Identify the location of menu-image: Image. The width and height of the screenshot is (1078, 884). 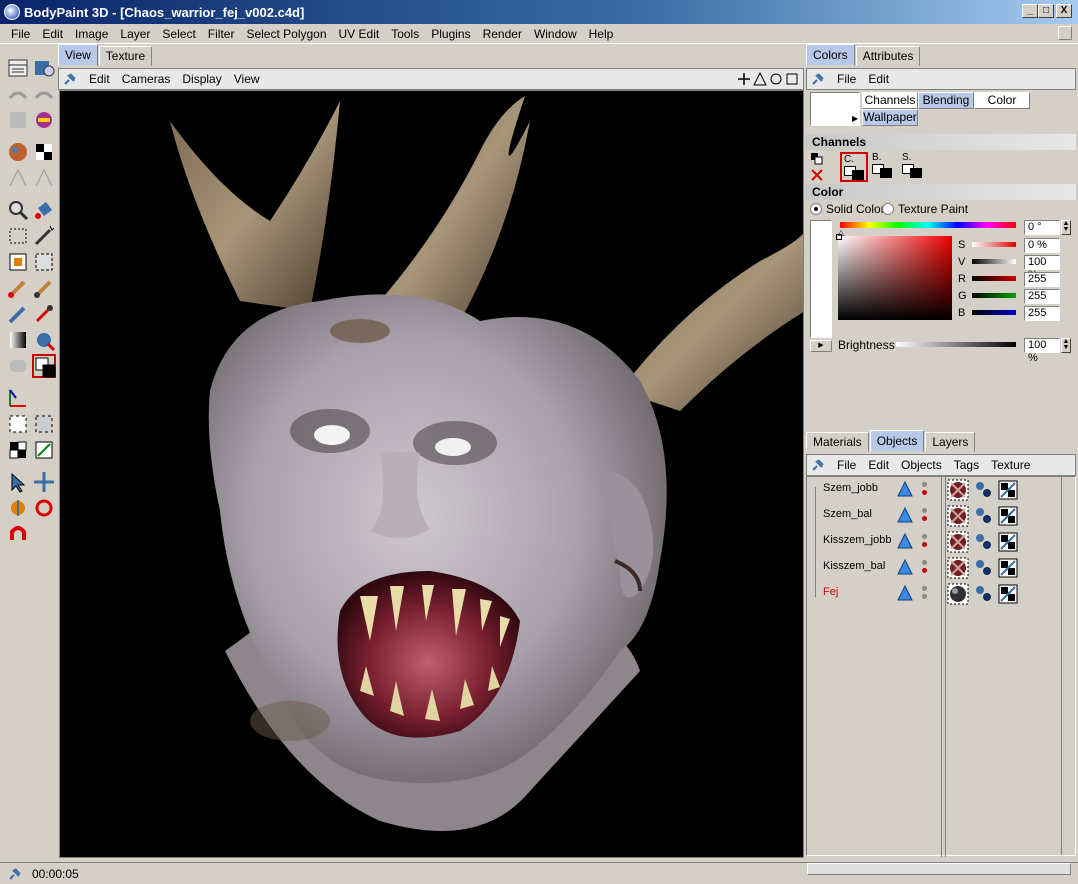
(91, 34).